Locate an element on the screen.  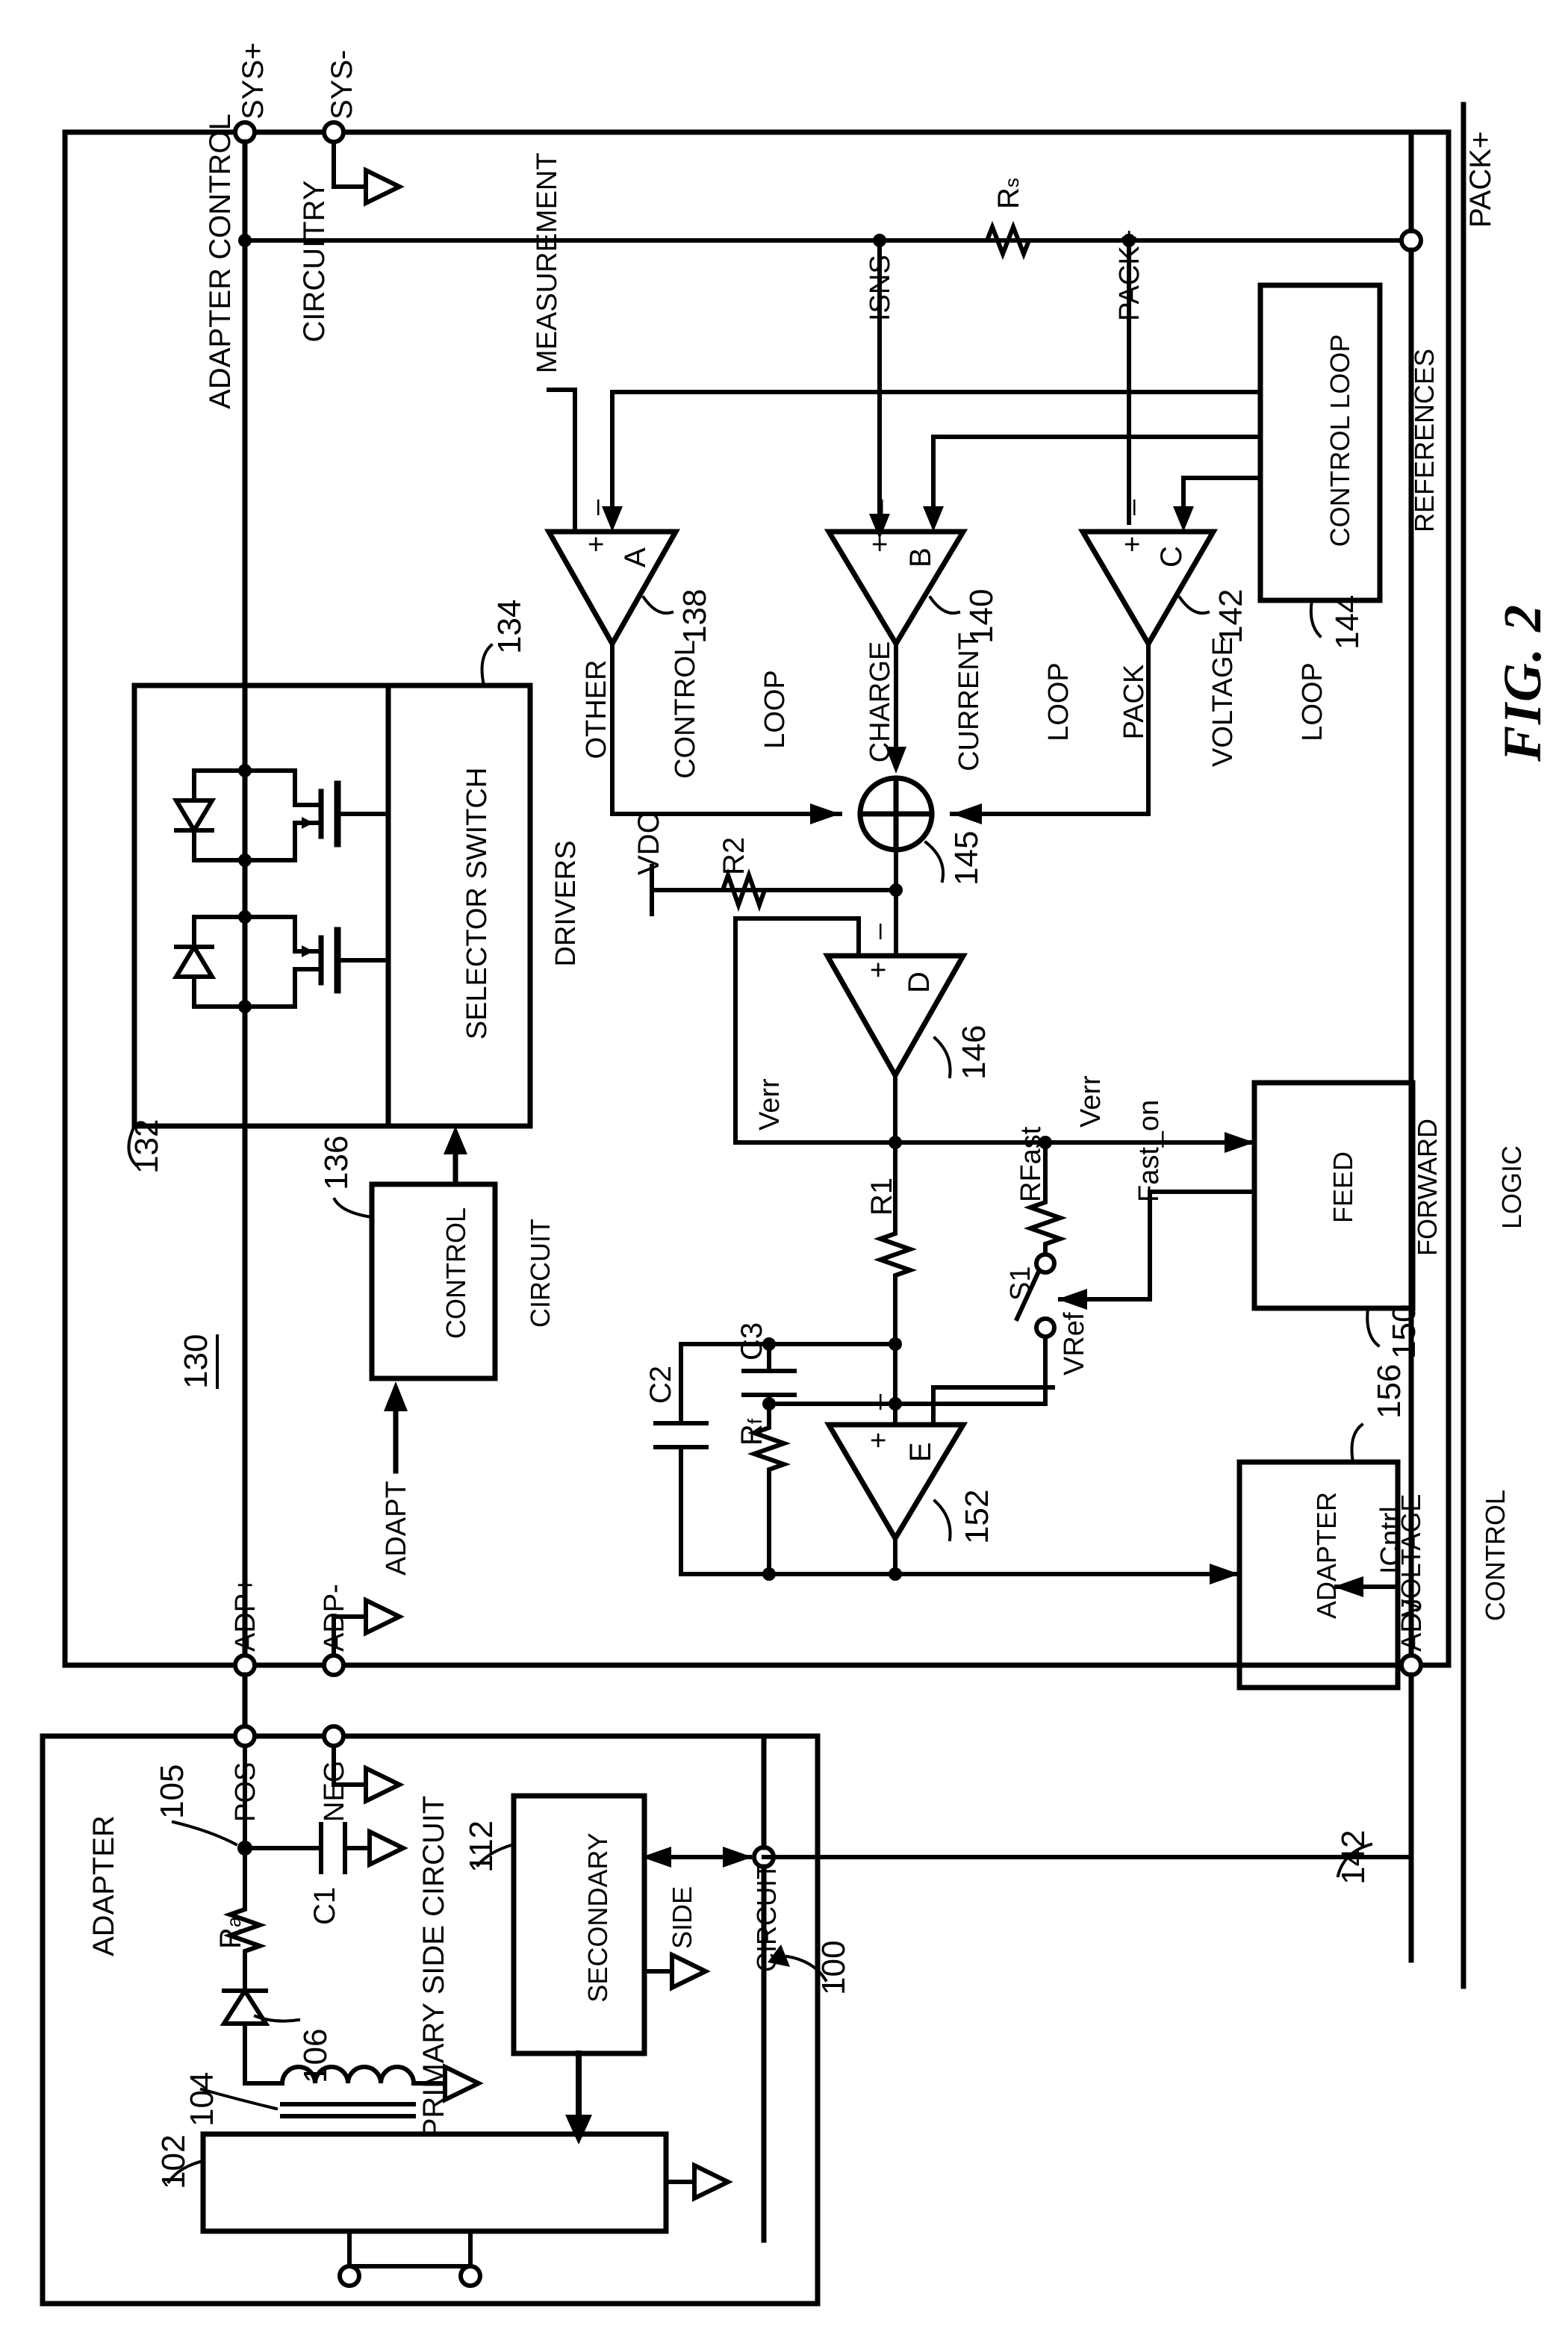
control-circuit-label: CONTROL CIRCUIT is located at coordinates (498, 1273).